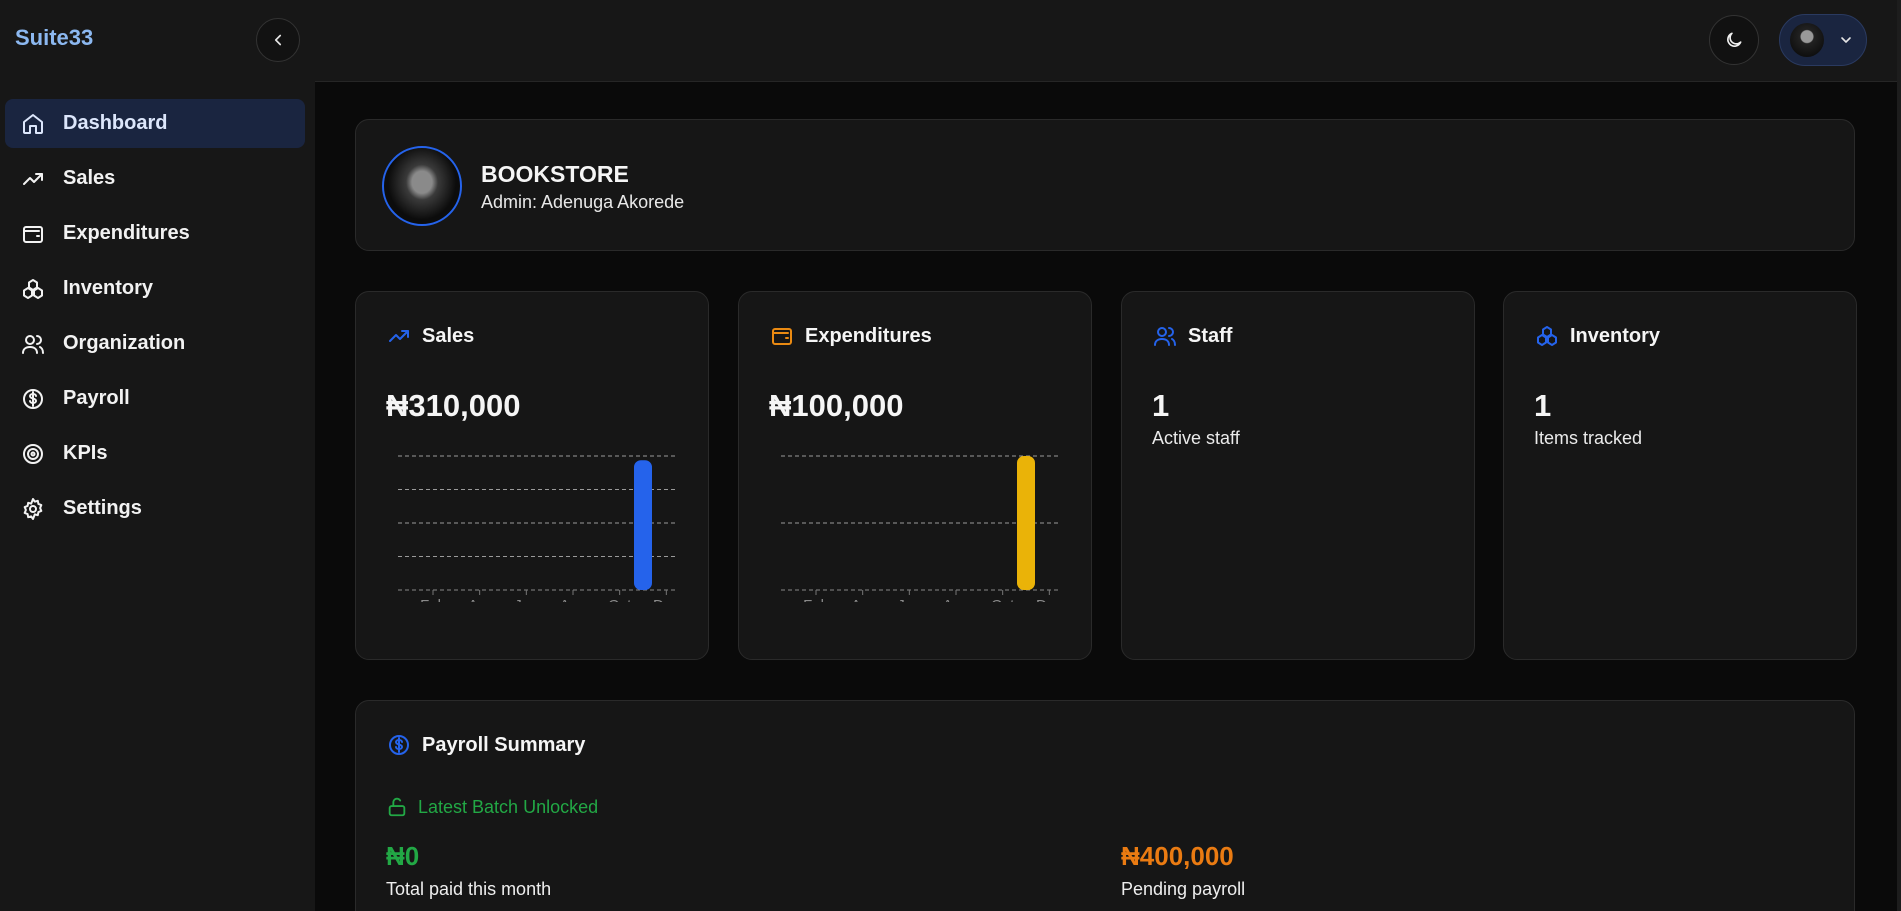 This screenshot has height=911, width=1901. Describe the element at coordinates (508, 806) in the screenshot. I see `batch-status-label: Latest Batch Unlocked` at that location.